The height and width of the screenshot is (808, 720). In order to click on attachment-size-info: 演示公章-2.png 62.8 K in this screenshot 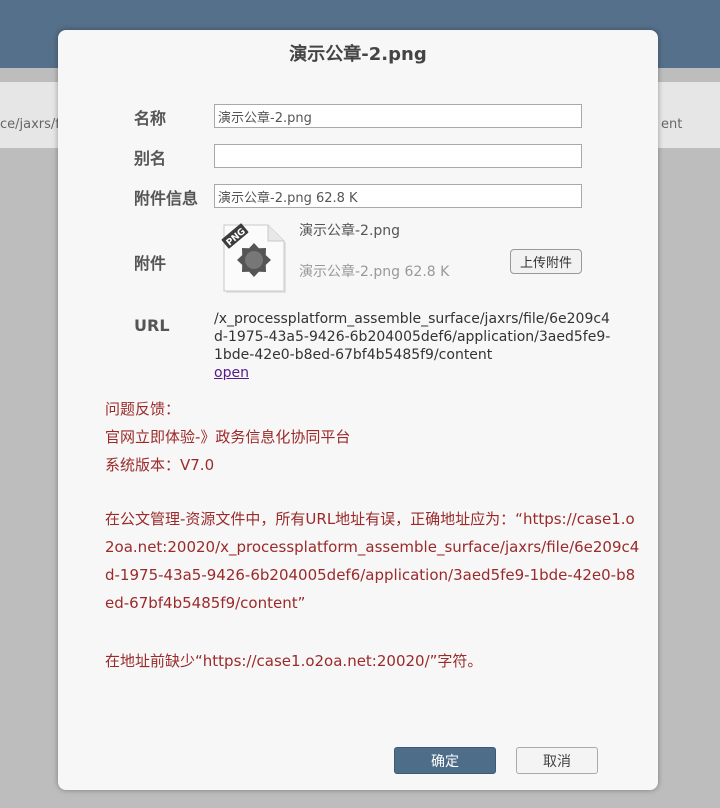, I will do `click(374, 272)`.